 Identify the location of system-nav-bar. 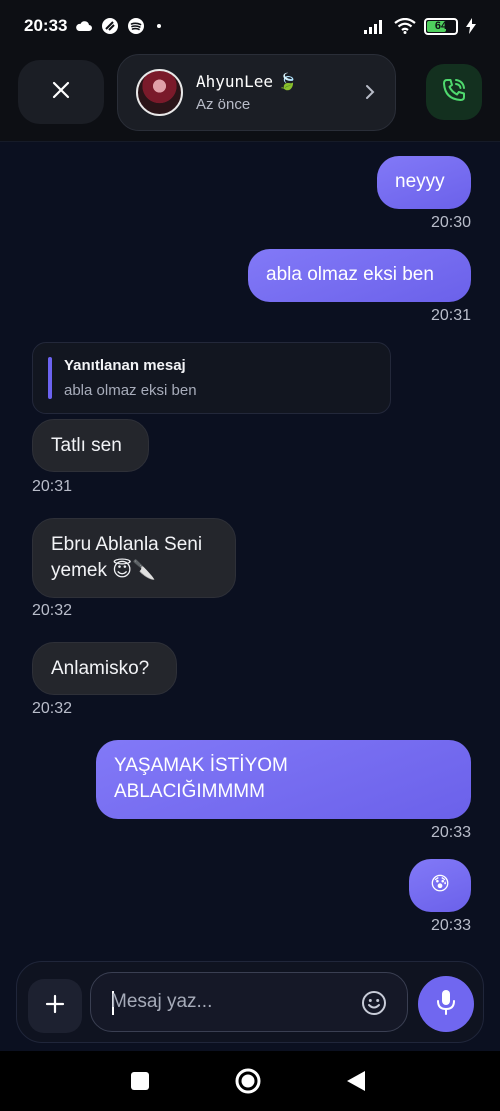
(250, 1081).